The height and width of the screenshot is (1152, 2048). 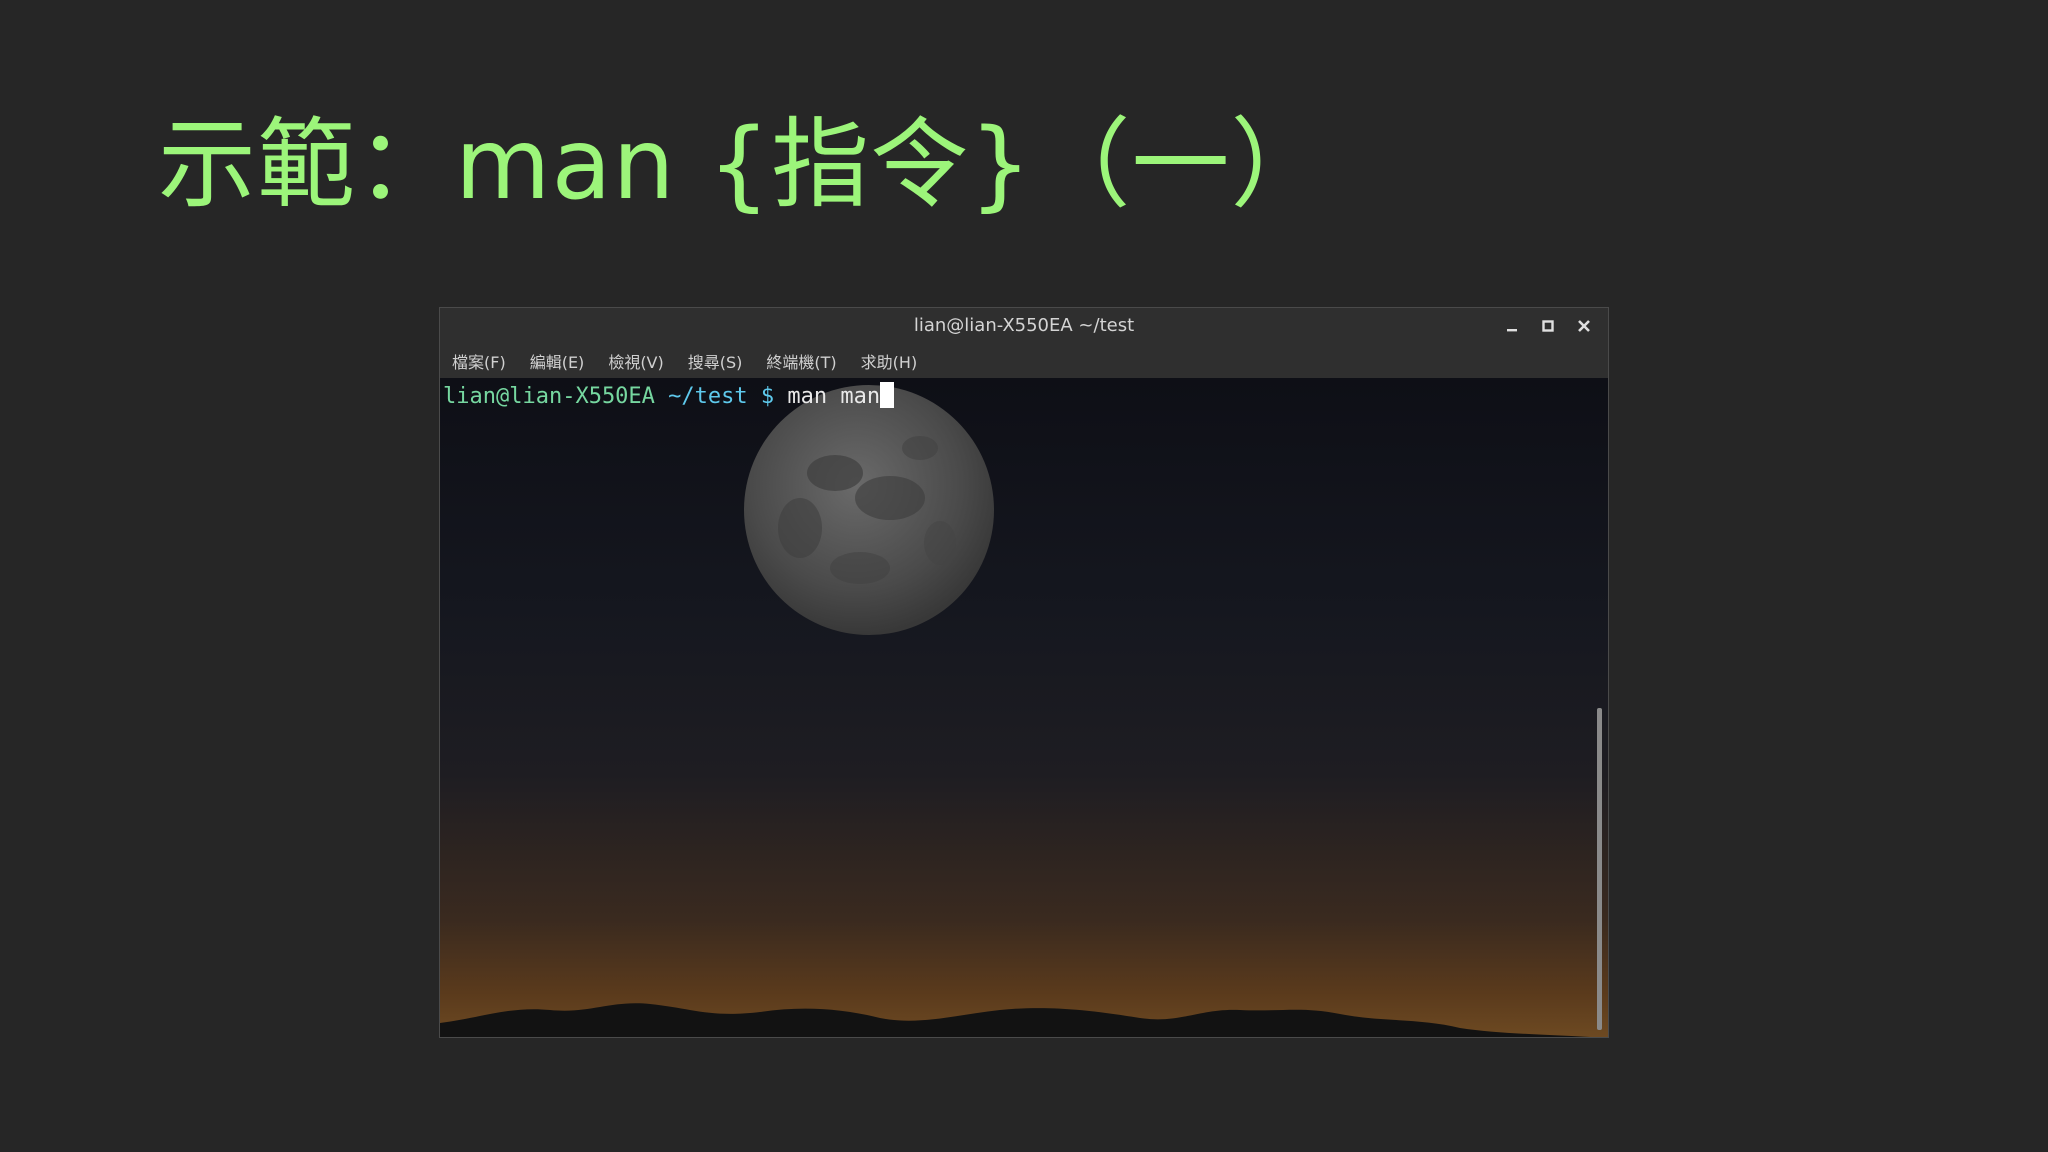 What do you see at coordinates (1599, 869) in the screenshot?
I see `scrollbar` at bounding box center [1599, 869].